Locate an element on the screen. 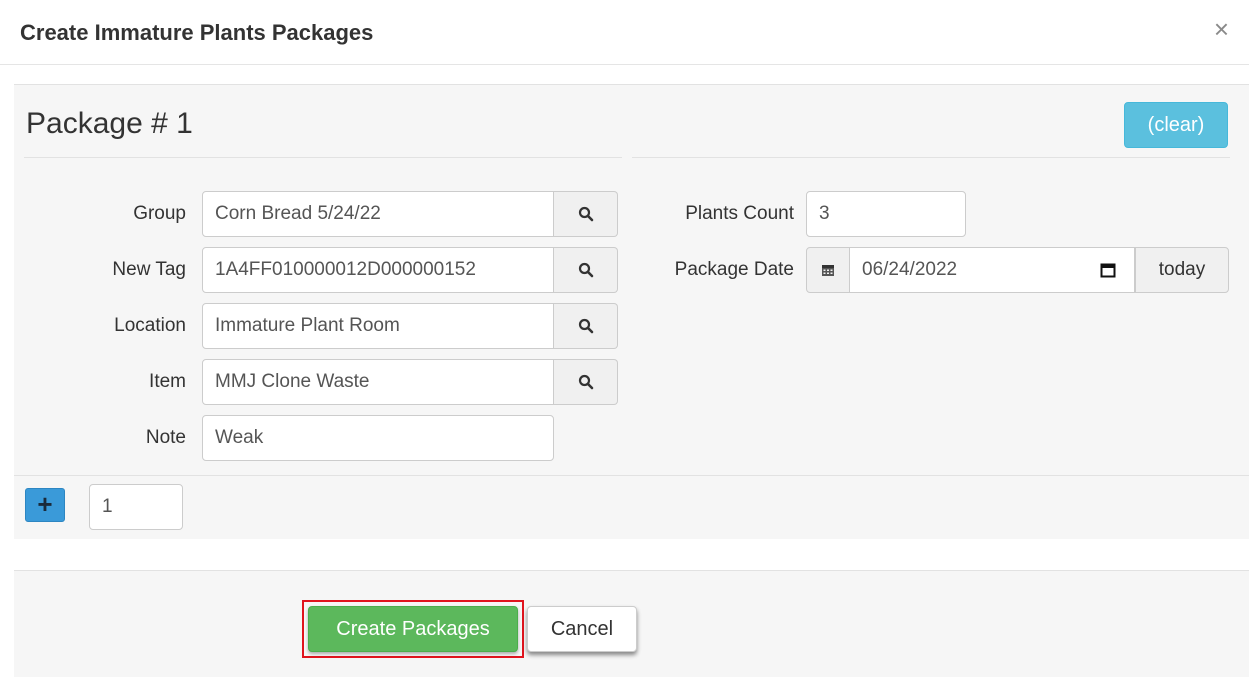  plants-count-label: Plants Count is located at coordinates (739, 213).